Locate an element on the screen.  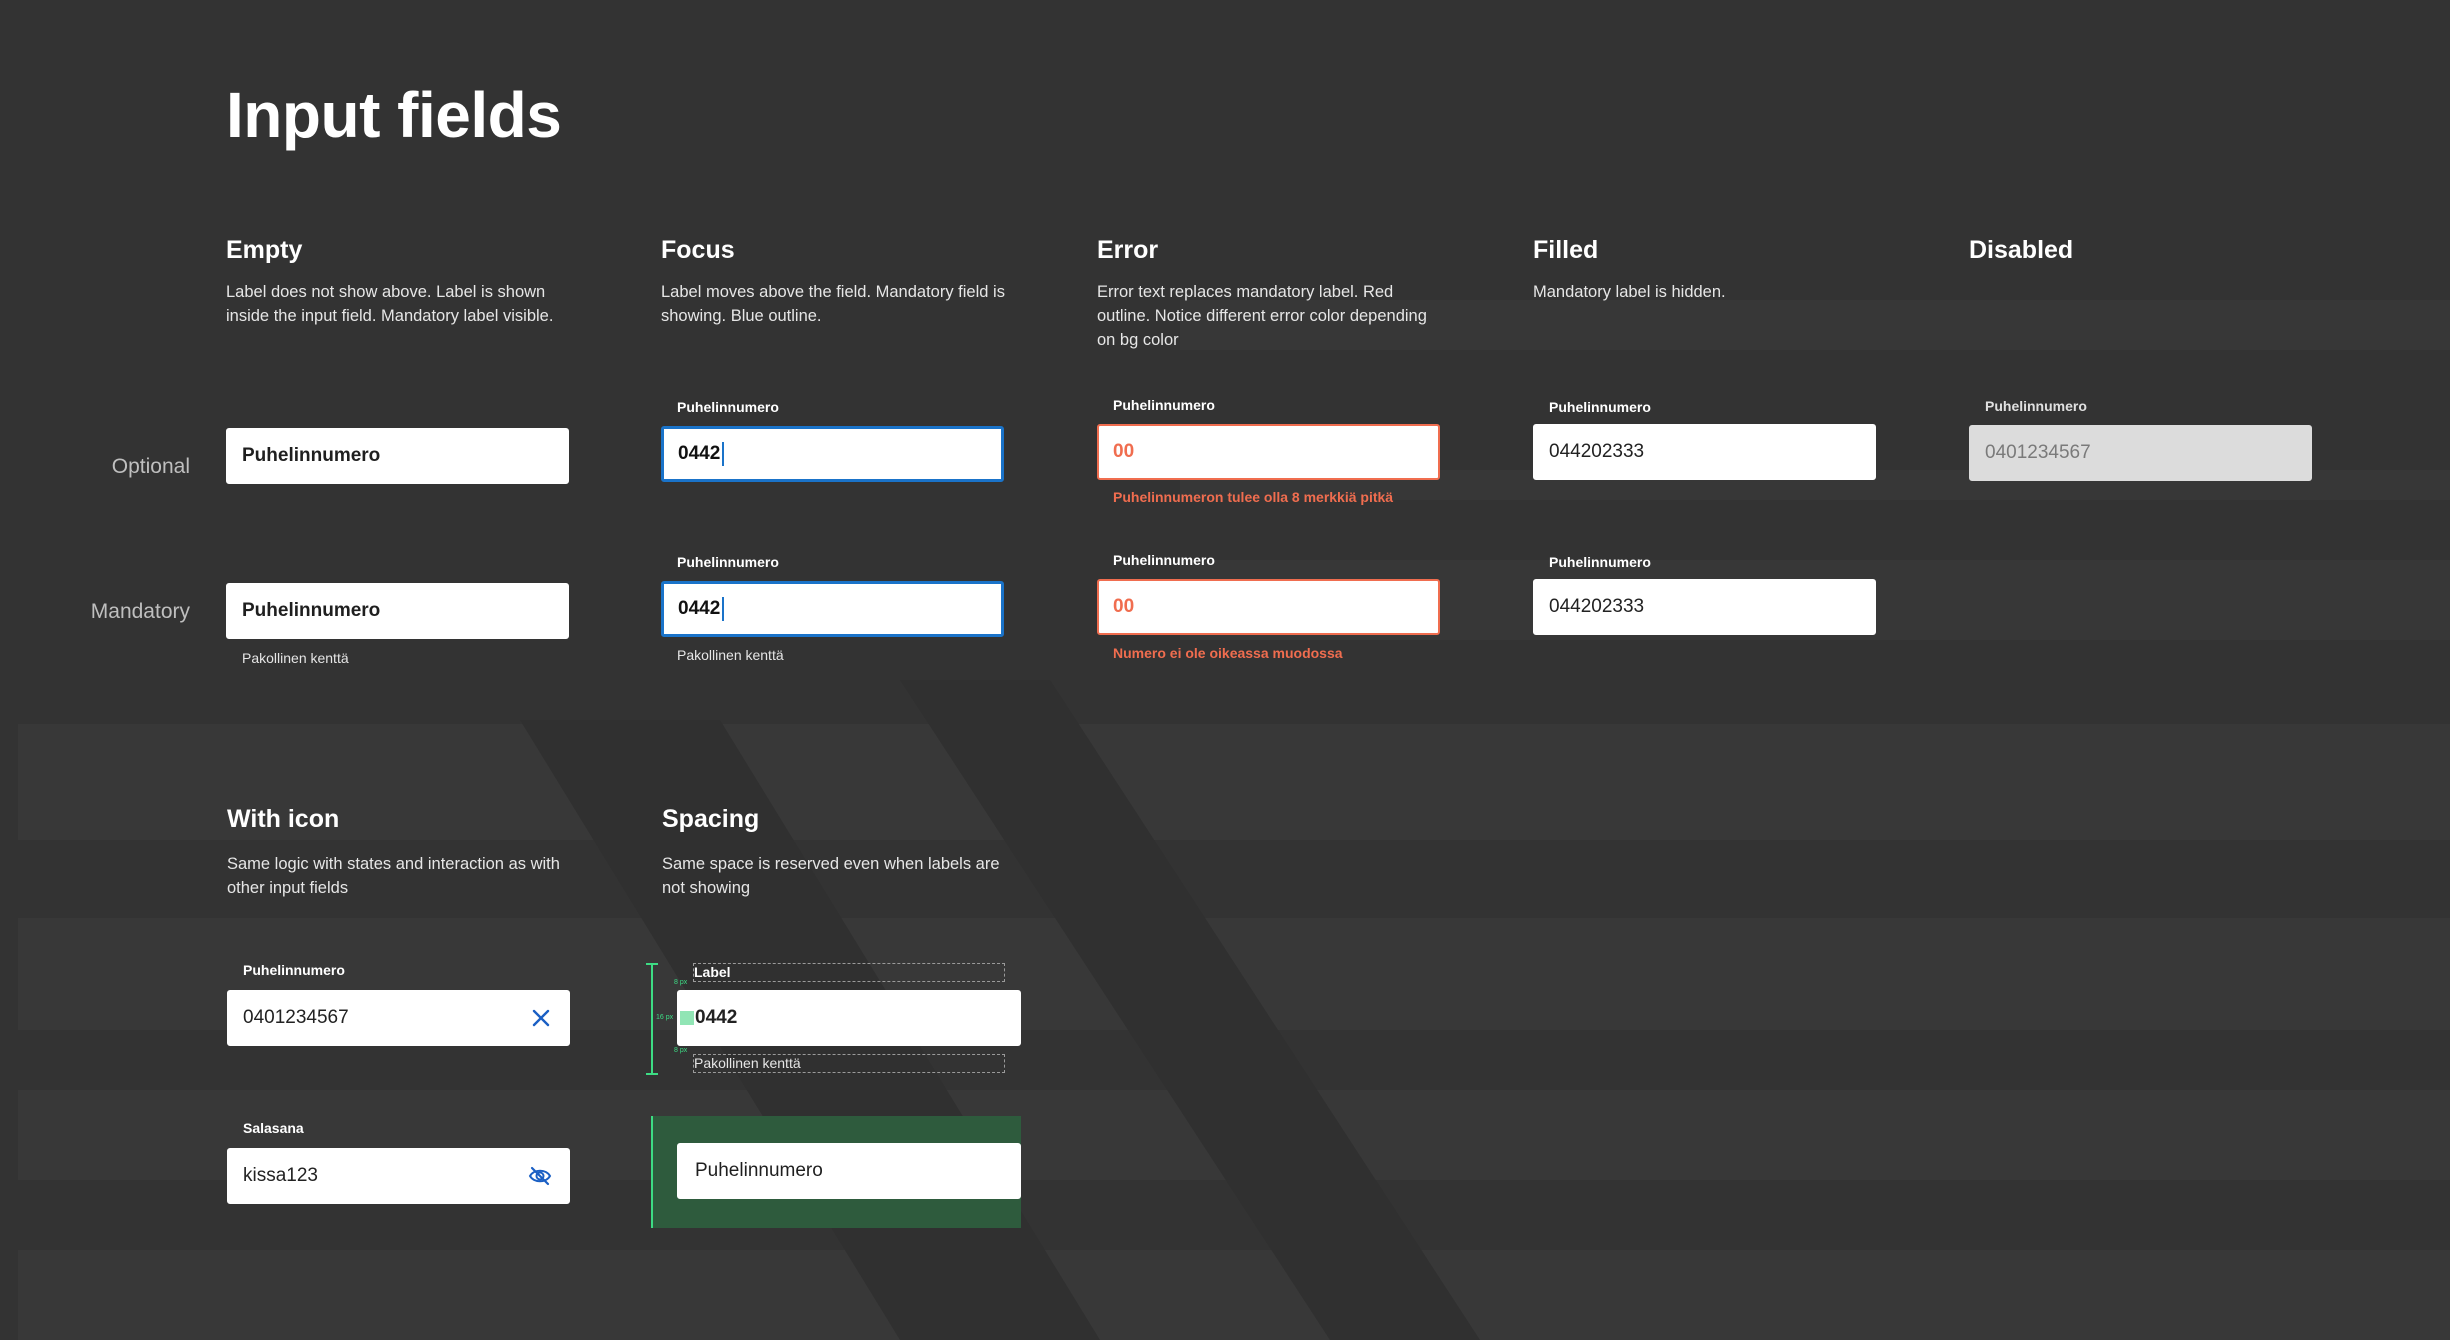
close-icon is located at coordinates (541, 1018).